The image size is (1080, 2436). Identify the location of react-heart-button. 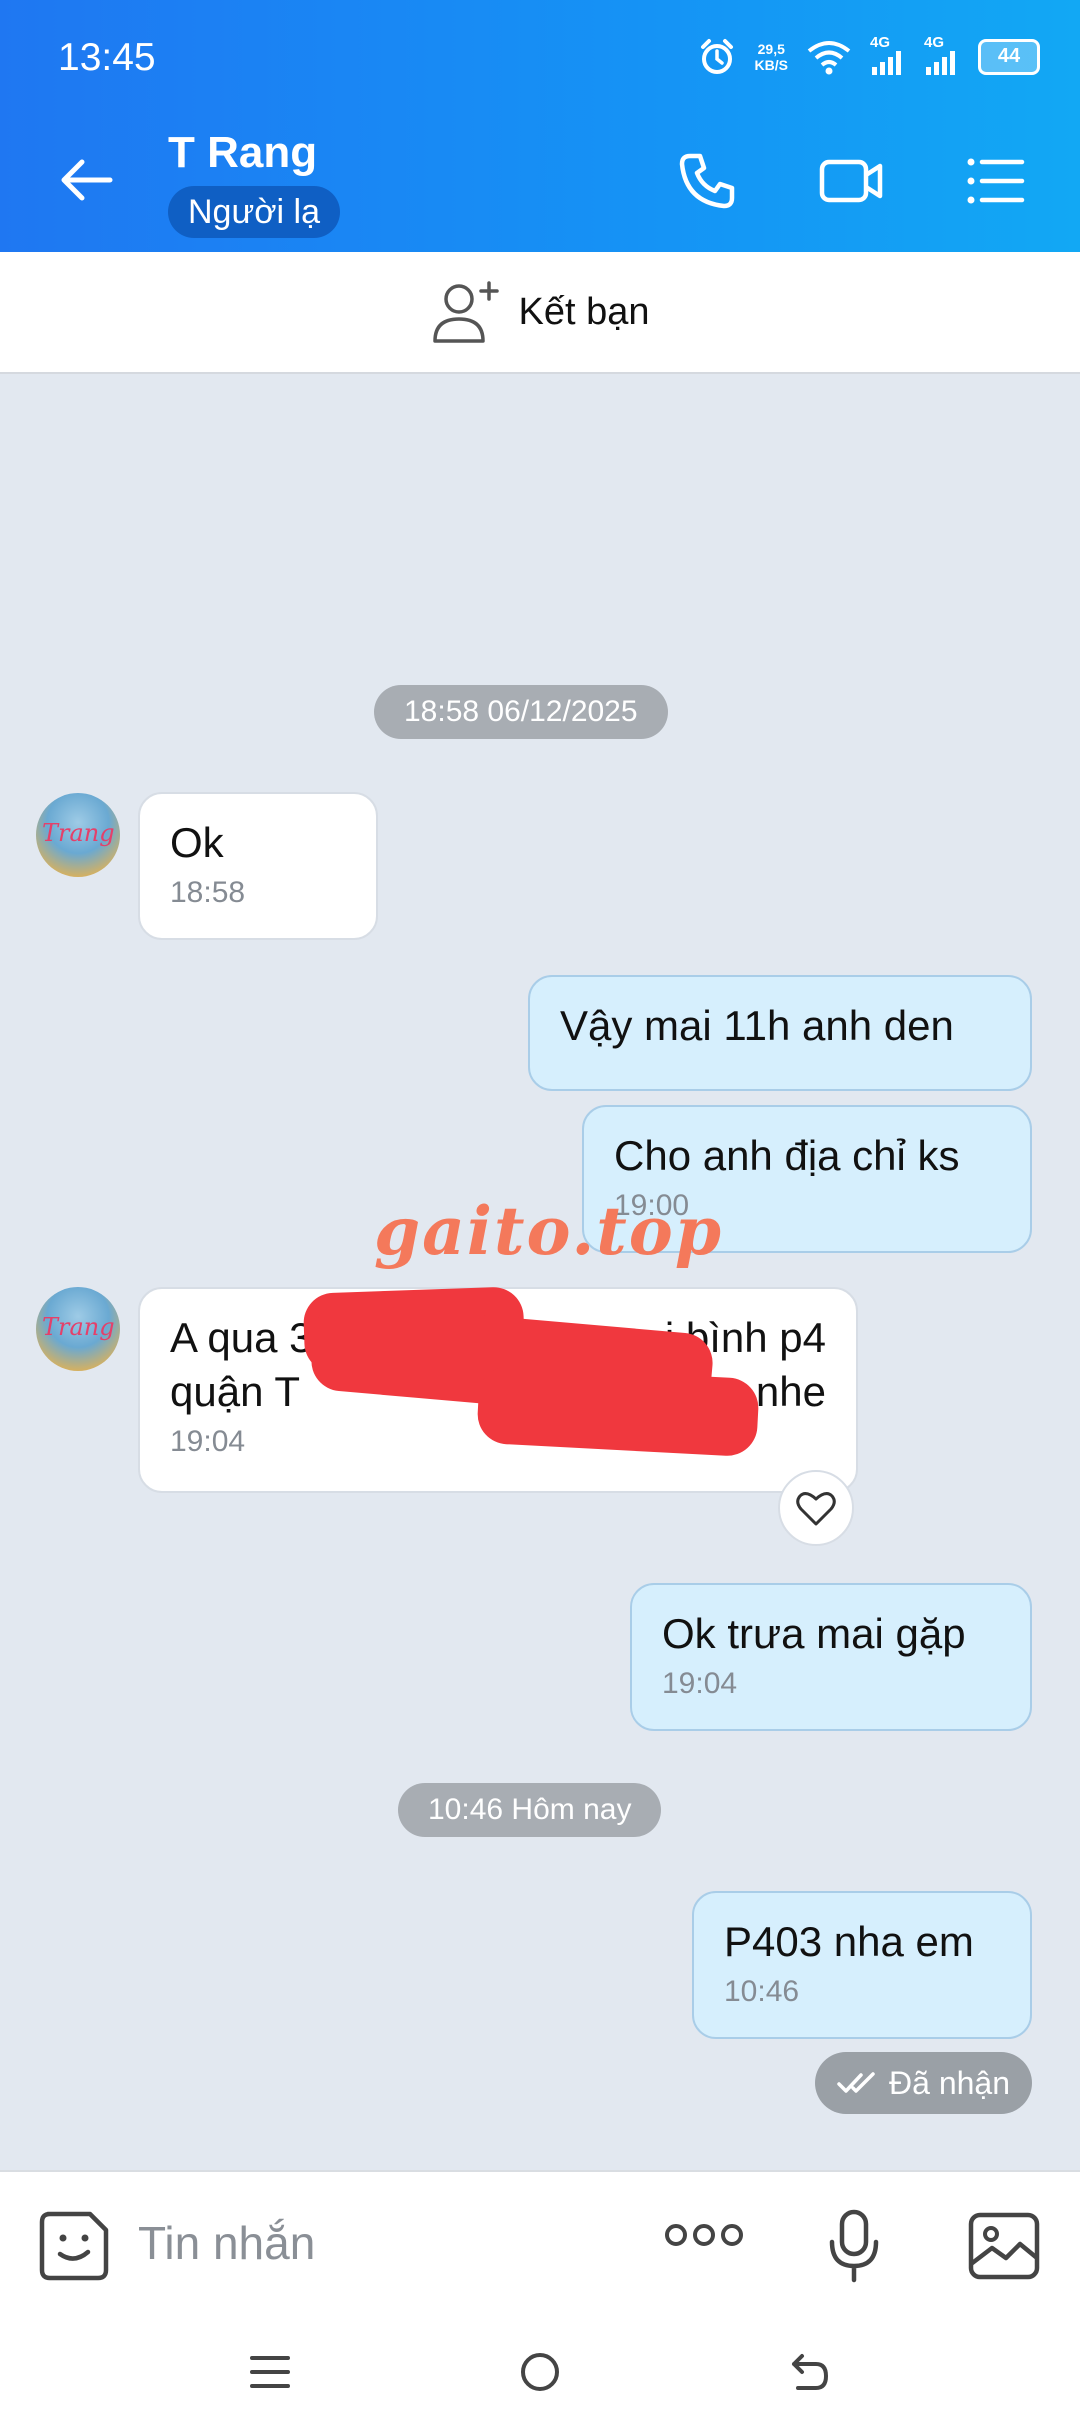
(816, 1508).